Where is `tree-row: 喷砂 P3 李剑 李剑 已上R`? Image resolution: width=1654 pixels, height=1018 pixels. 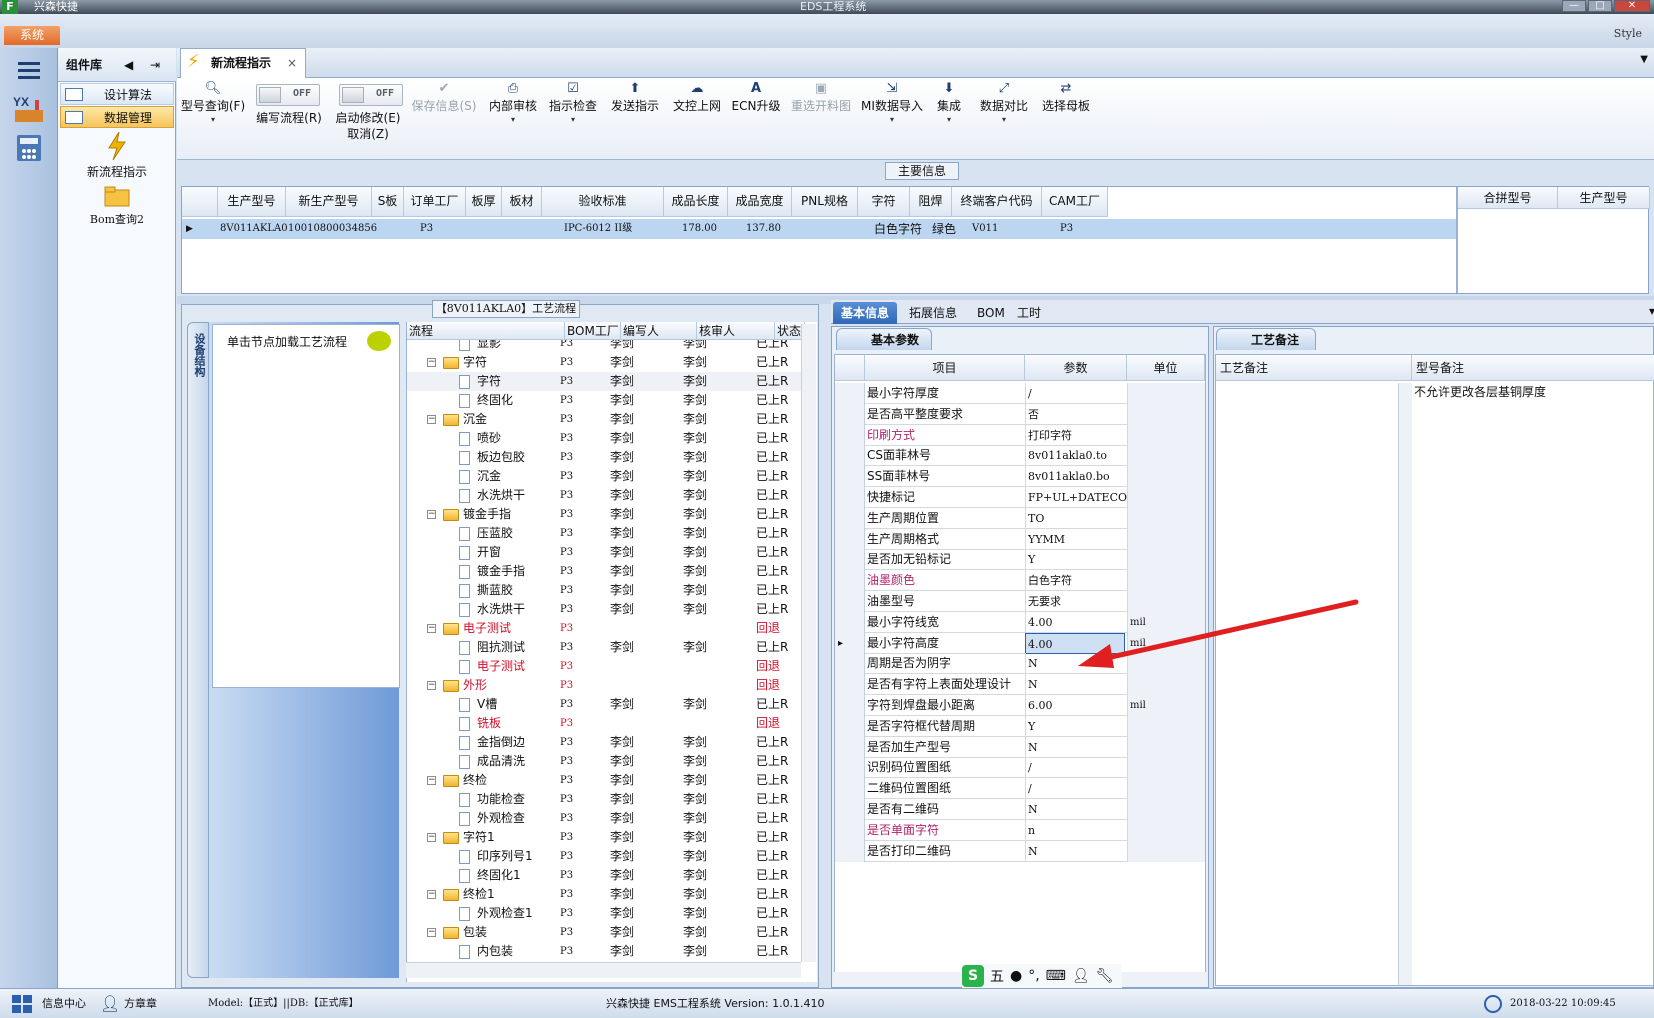 tree-row: 喷砂 P3 李剑 李剑 已上R is located at coordinates (605, 438).